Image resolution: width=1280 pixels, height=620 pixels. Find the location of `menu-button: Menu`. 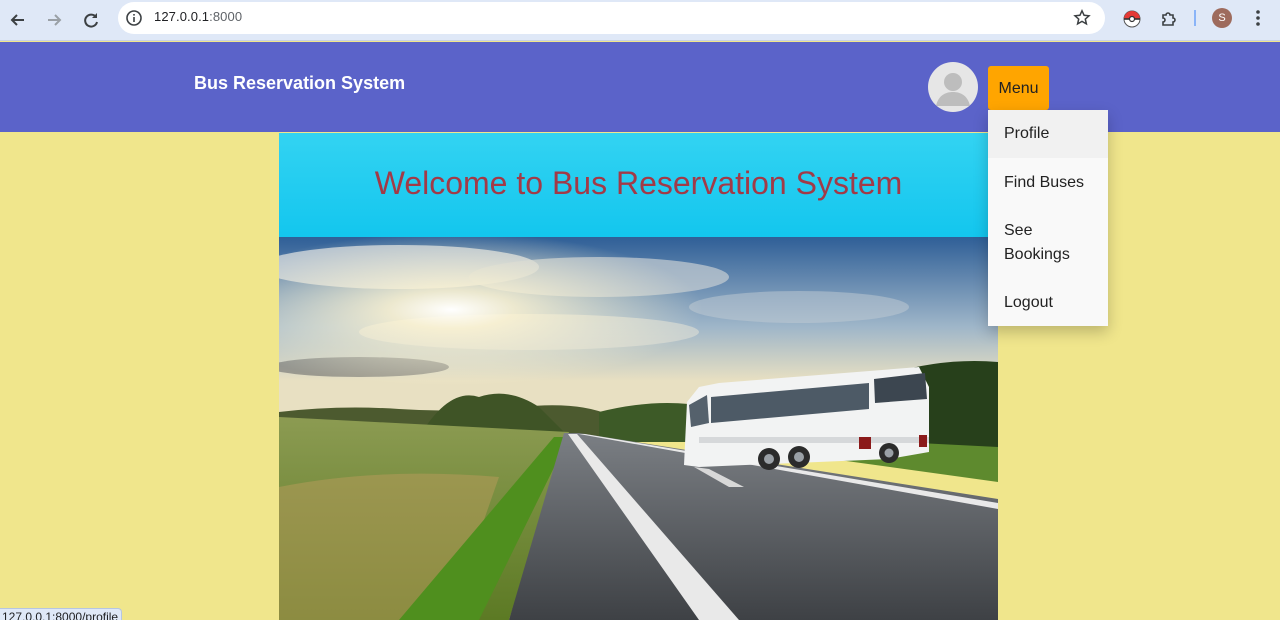

menu-button: Menu is located at coordinates (1018, 88).